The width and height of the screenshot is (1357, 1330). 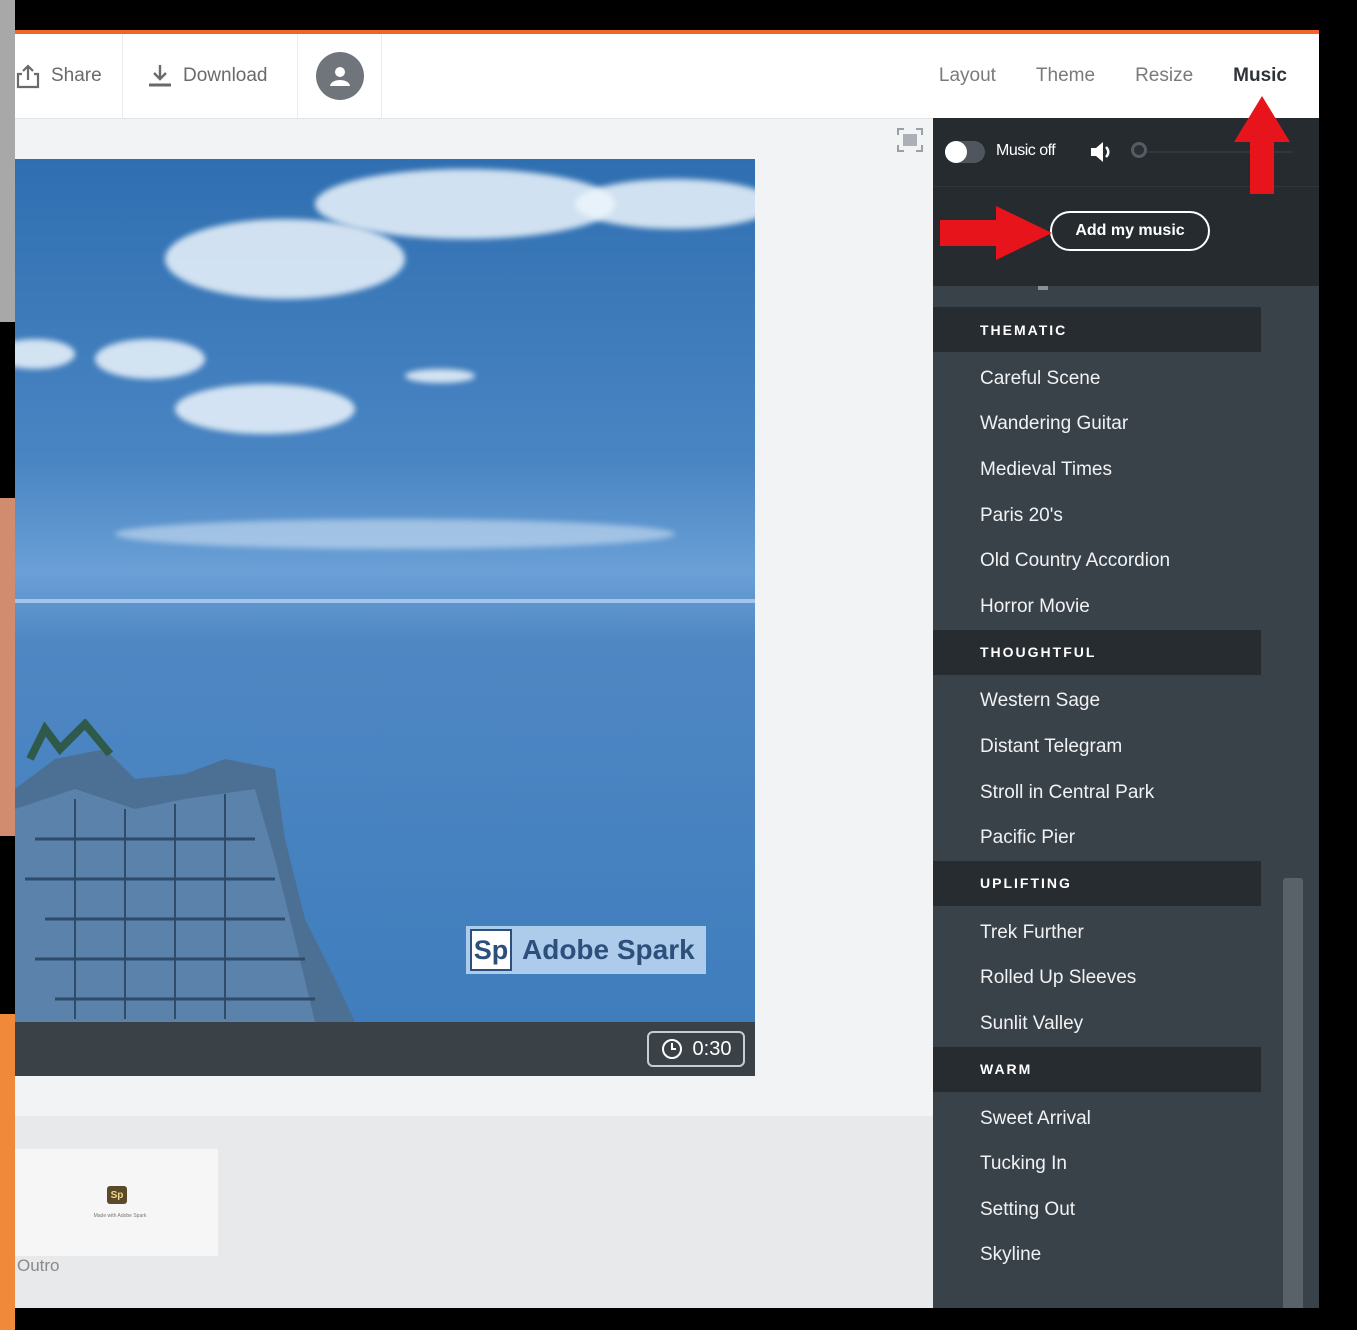 I want to click on track-item: Careful Scene, so click(x=1097, y=379).